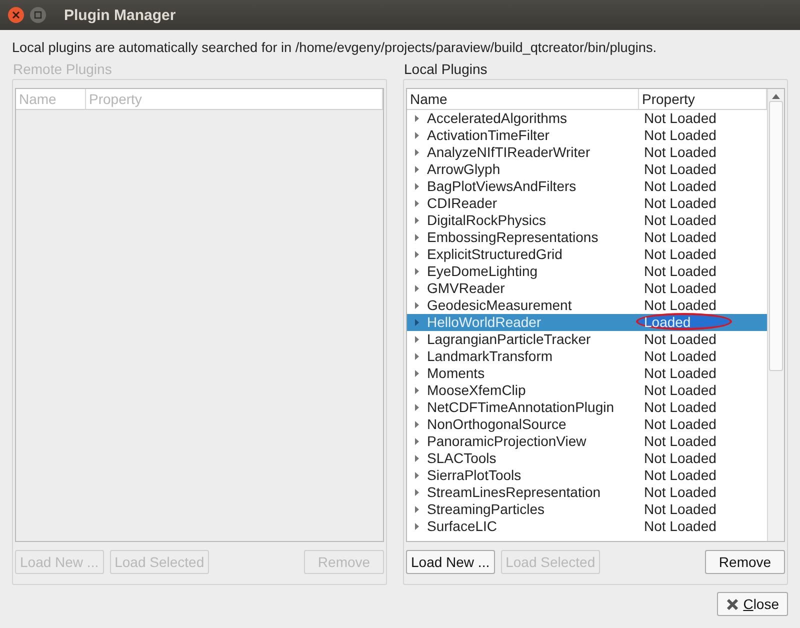 This screenshot has width=800, height=628. Describe the element at coordinates (508, 152) in the screenshot. I see `plugin-name: AnalyzeNIfTIReaderWriter` at that location.